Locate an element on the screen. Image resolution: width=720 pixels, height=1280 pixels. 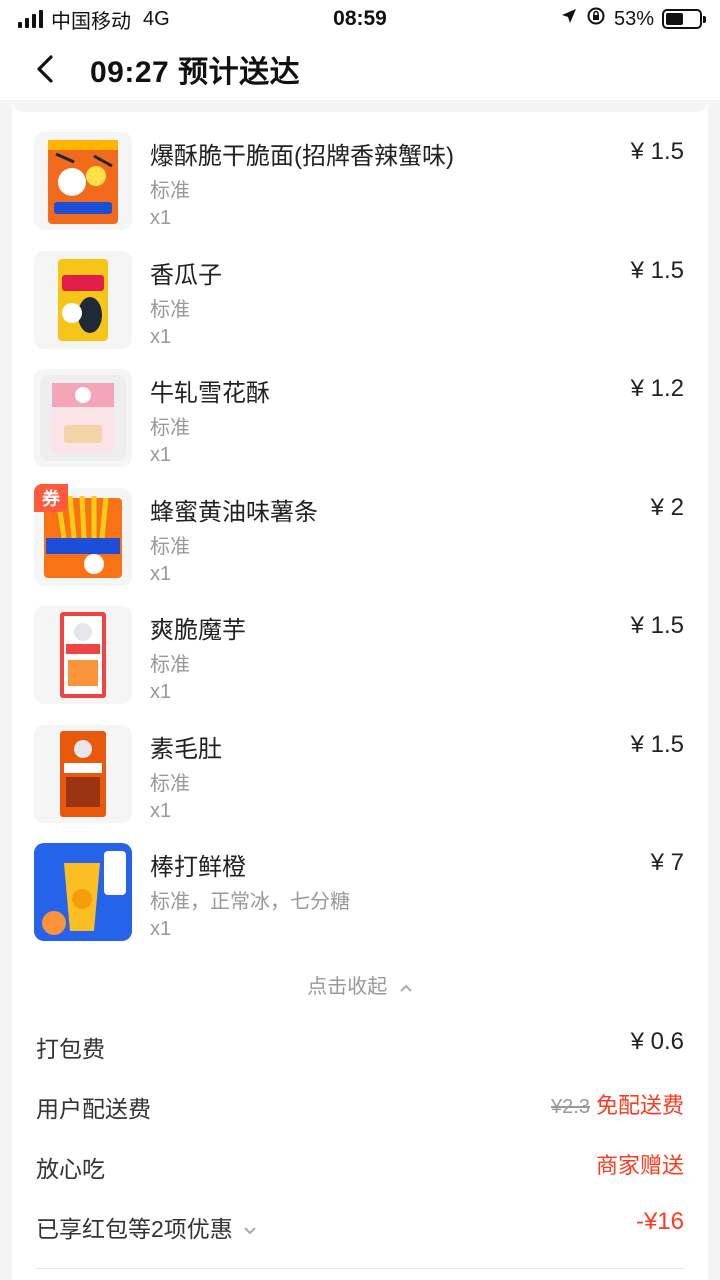
coupon-badge: 券 is located at coordinates (51, 497).